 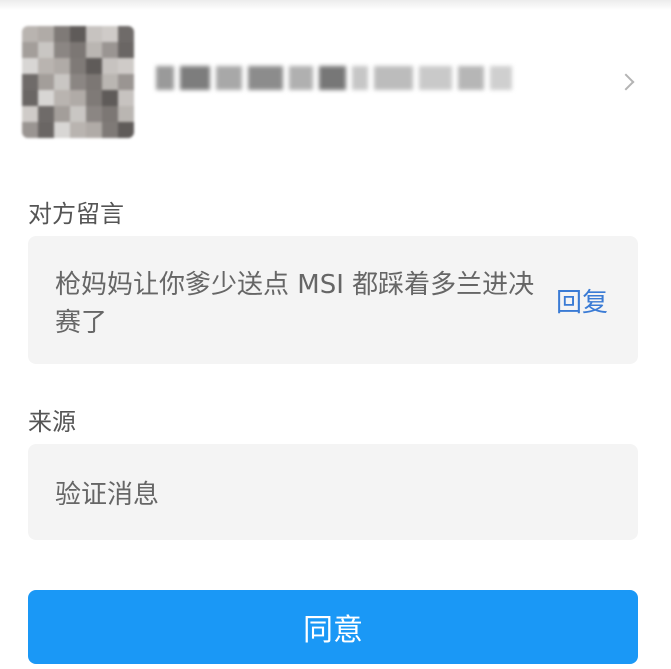 I want to click on reply-link: 回复, so click(x=582, y=300).